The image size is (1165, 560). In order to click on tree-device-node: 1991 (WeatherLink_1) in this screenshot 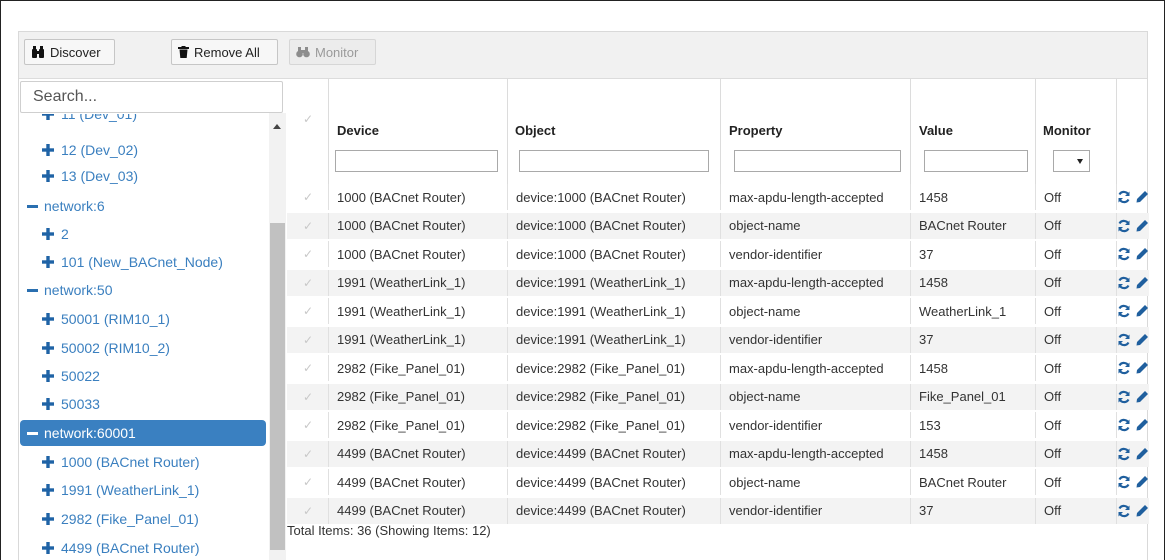, I will do `click(120, 490)`.